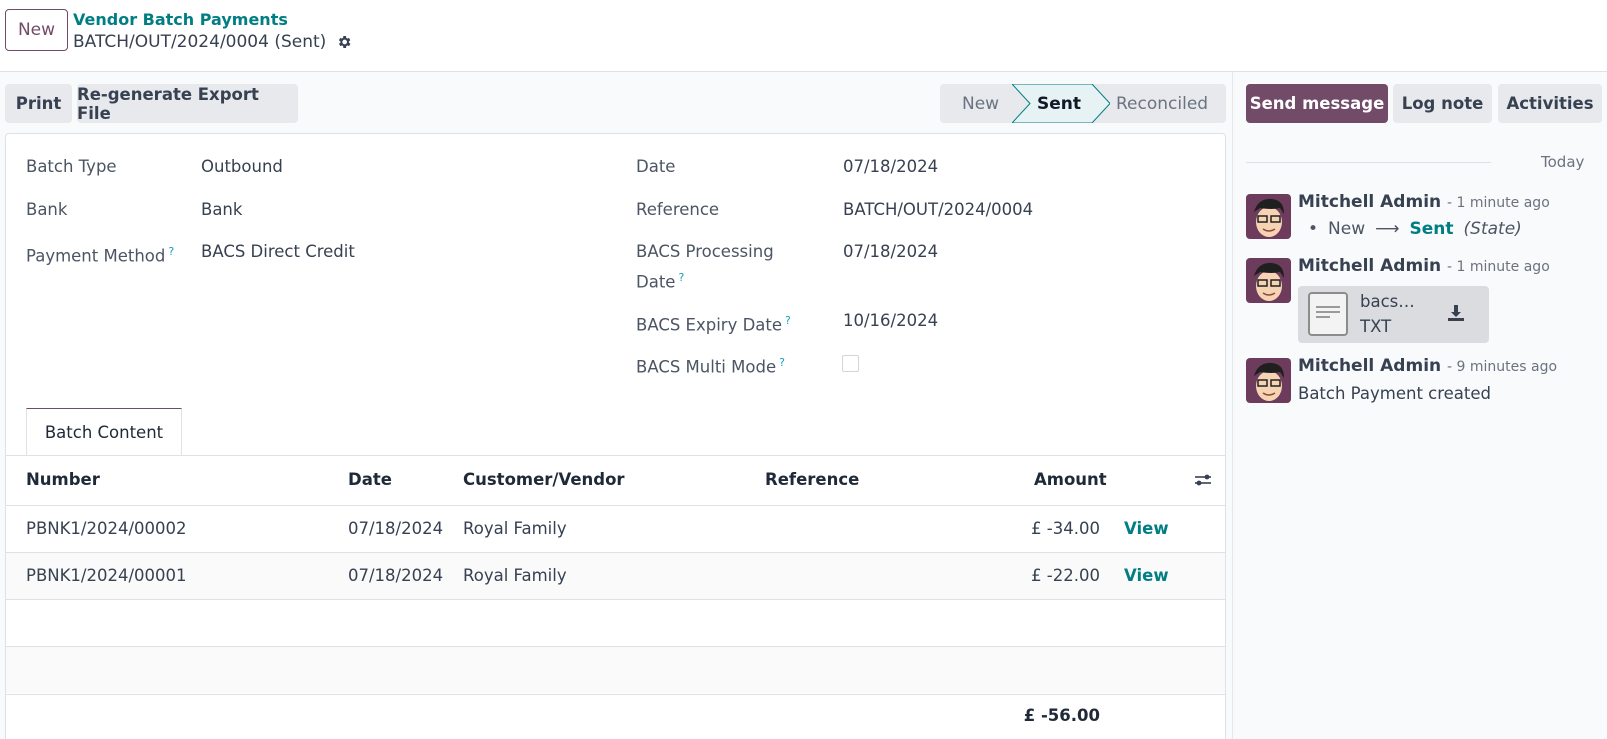 This screenshot has width=1607, height=739. Describe the element at coordinates (1550, 103) in the screenshot. I see `activities-button: Activities` at that location.